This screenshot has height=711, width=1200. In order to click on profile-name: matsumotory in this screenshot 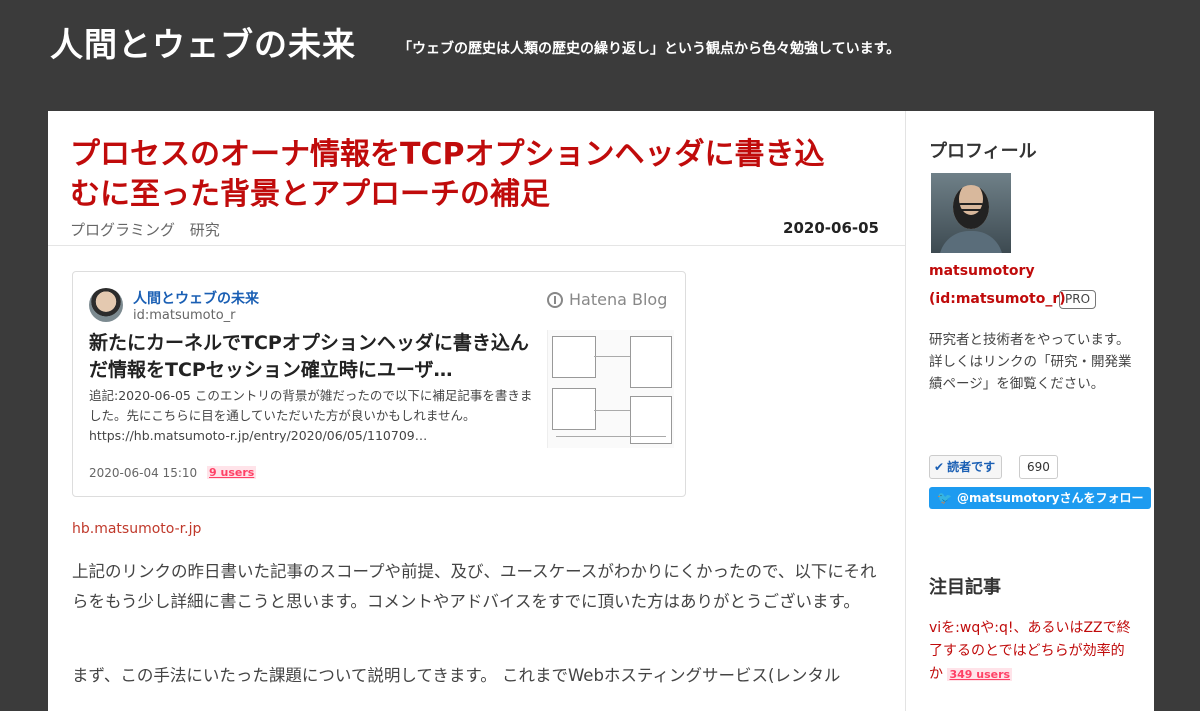, I will do `click(982, 271)`.